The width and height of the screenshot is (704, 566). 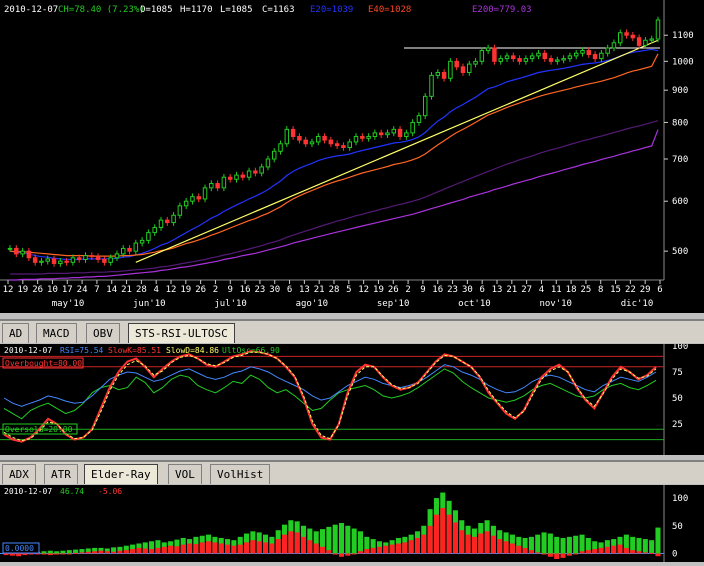 What do you see at coordinates (637, 304) in the screenshot?
I see `month-label: dic'10` at bounding box center [637, 304].